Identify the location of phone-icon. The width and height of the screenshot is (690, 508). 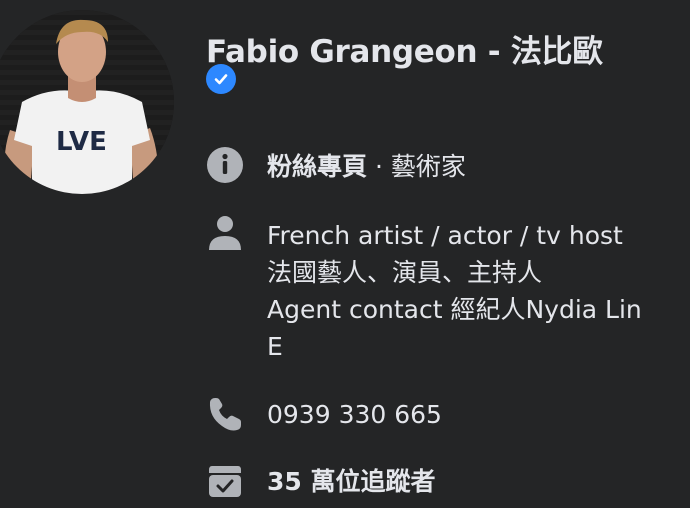
(225, 414).